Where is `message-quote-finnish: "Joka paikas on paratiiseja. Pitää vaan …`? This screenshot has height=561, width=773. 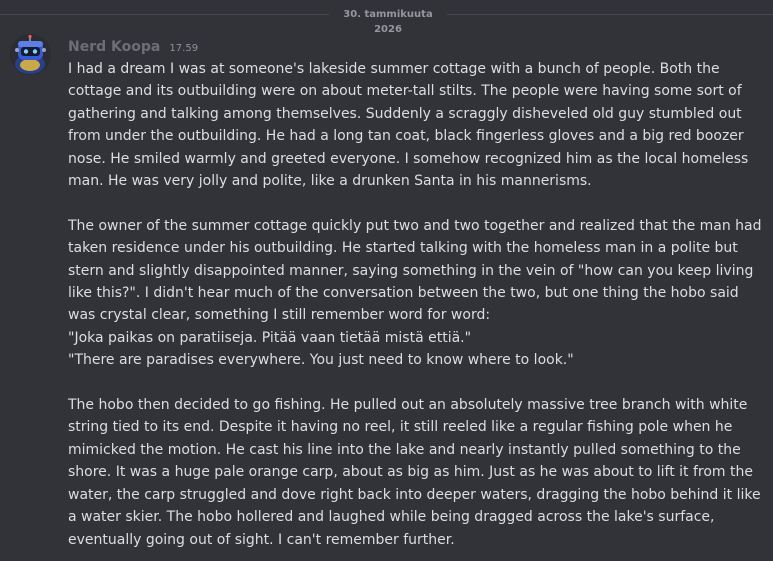 message-quote-finnish: "Joka paikas on paratiiseja. Pitää vaan … is located at coordinates (270, 337).